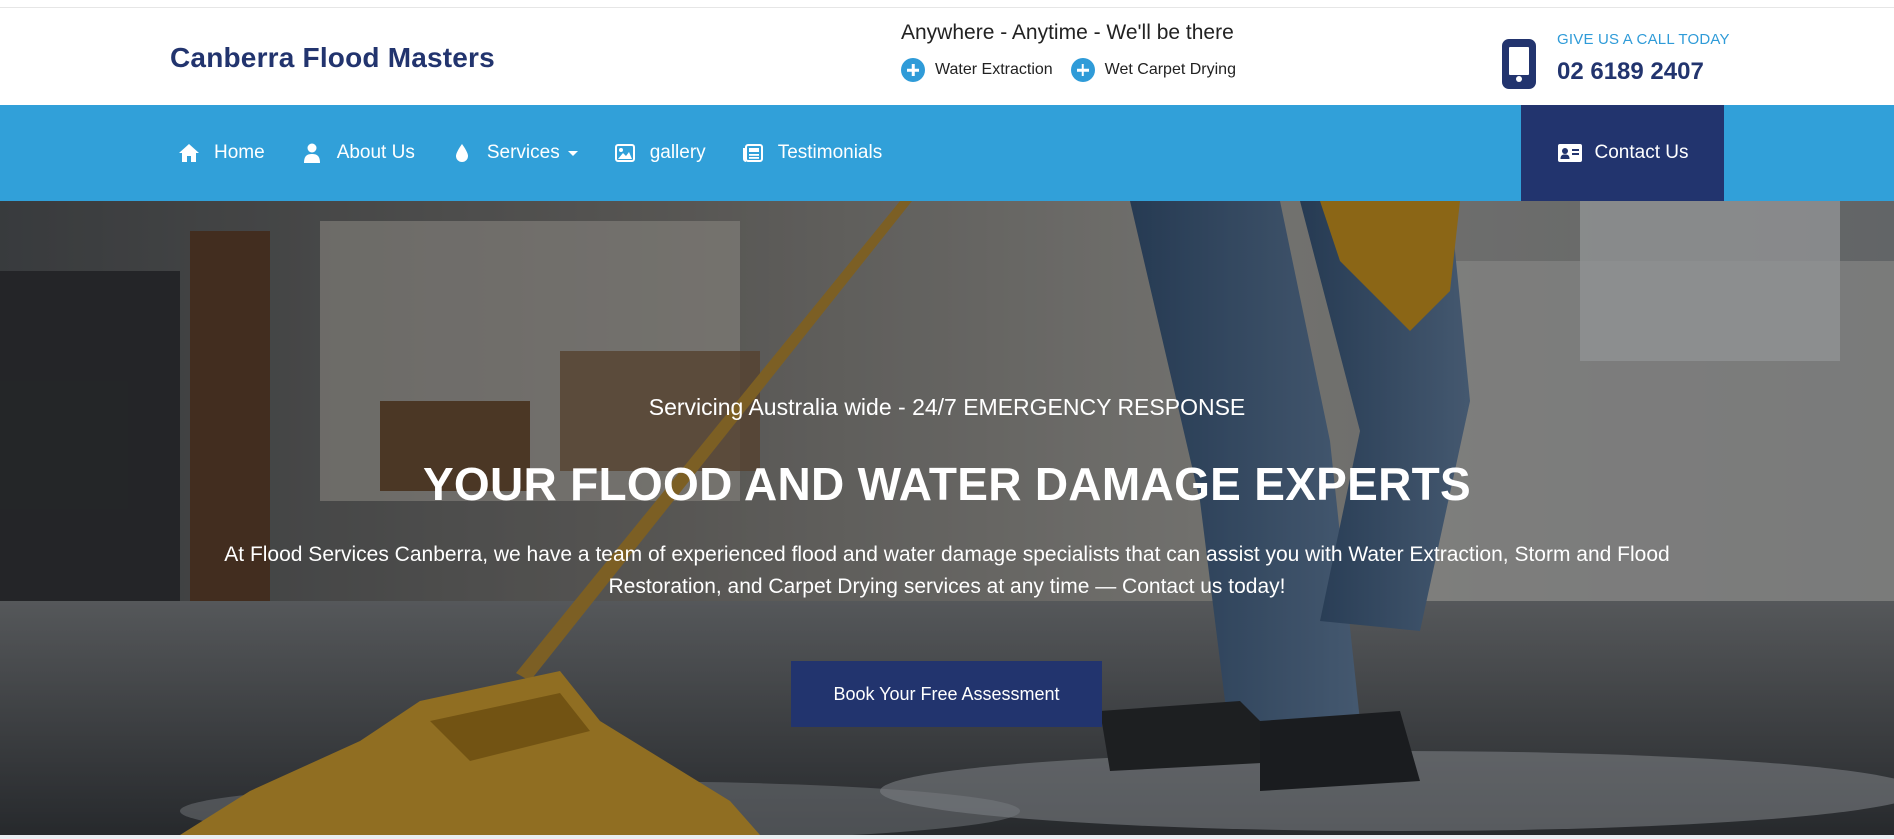 This screenshot has height=839, width=1894. What do you see at coordinates (572, 153) in the screenshot?
I see `chevron-down-icon` at bounding box center [572, 153].